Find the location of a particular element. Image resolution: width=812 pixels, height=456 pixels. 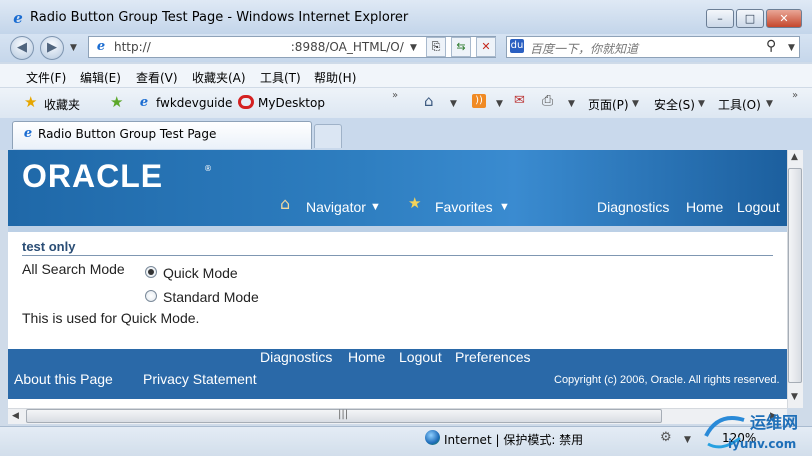

minimize-button: – is located at coordinates (720, 18).